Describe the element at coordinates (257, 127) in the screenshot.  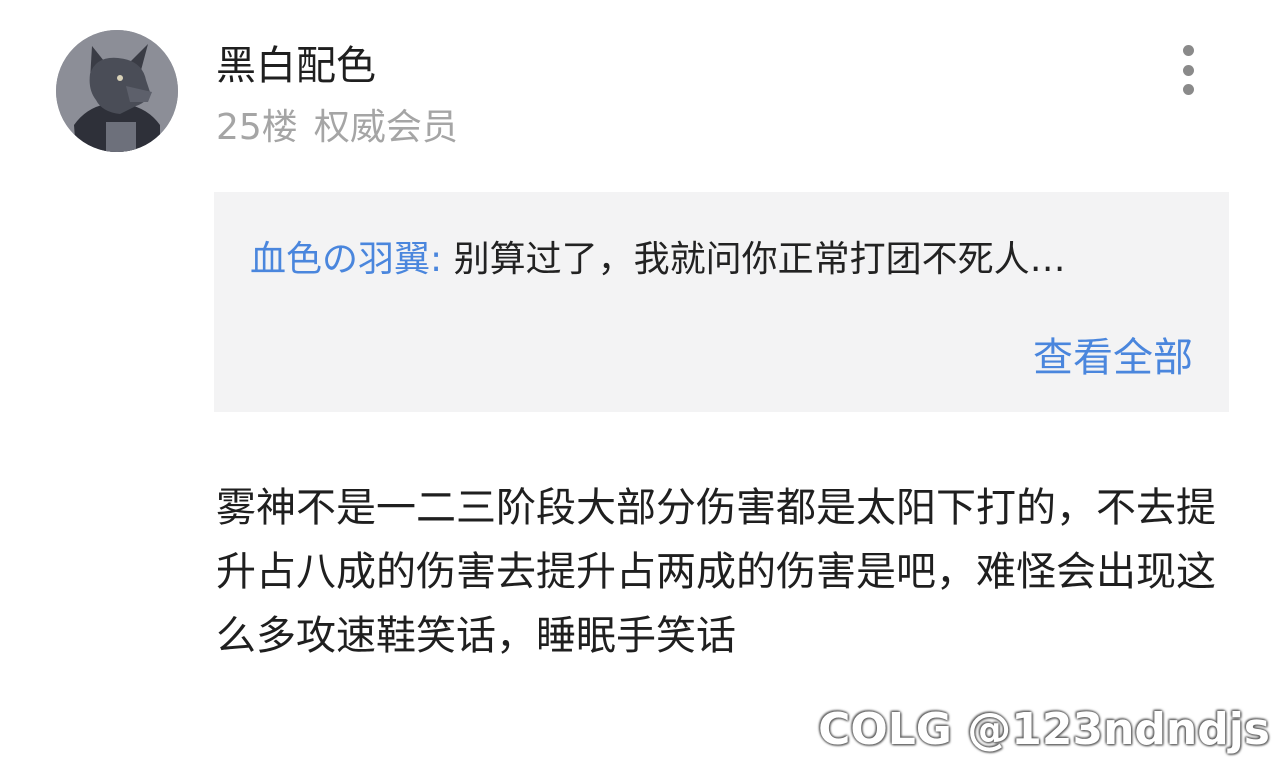
I see `floor-number: 25楼` at that location.